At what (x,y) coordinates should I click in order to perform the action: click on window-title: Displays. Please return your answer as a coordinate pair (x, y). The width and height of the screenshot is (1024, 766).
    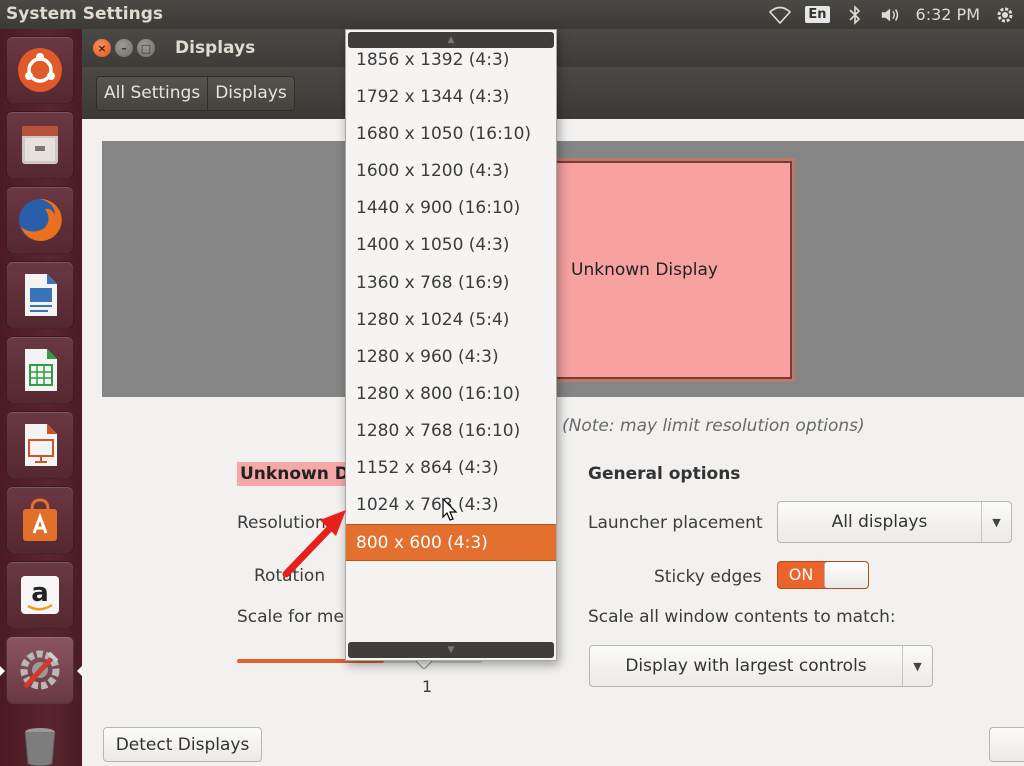
    Looking at the image, I should click on (215, 48).